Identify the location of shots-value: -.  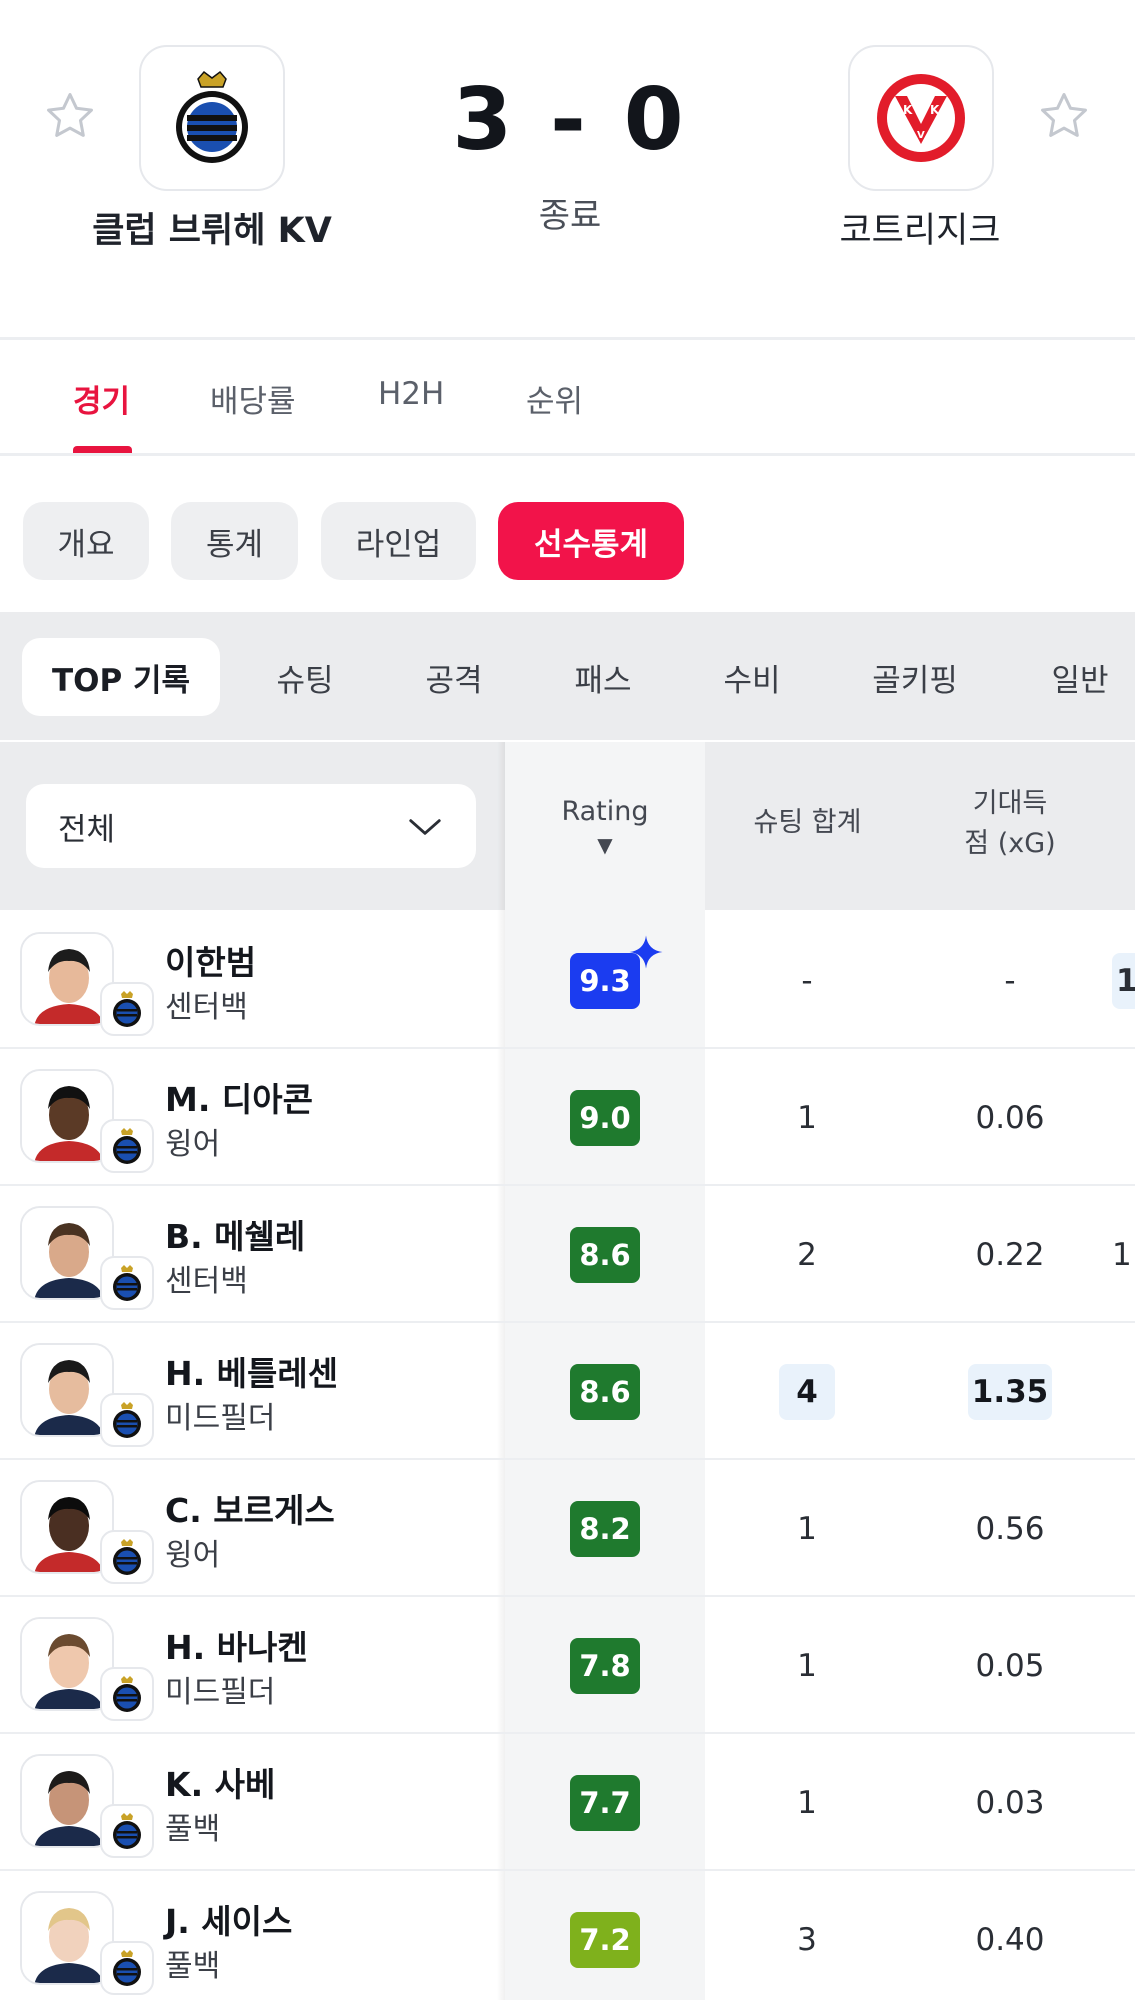
(807, 981).